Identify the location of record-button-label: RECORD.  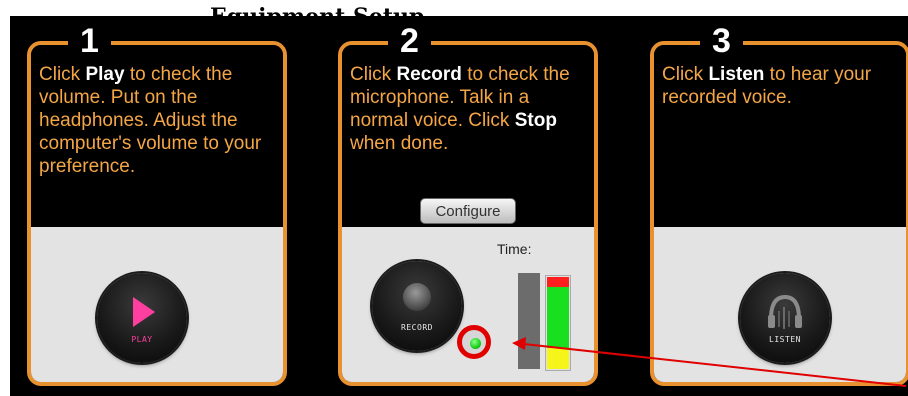
(417, 327).